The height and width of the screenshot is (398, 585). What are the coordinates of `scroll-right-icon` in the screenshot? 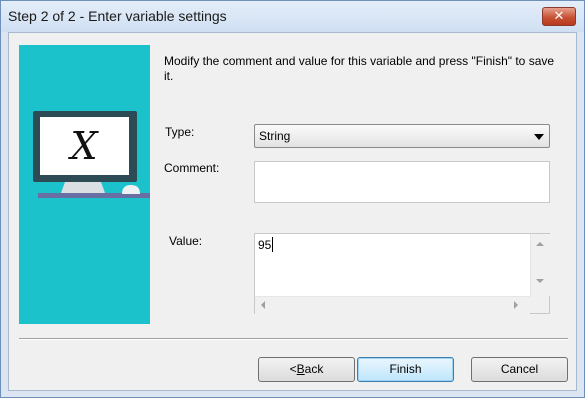 It's located at (516, 305).